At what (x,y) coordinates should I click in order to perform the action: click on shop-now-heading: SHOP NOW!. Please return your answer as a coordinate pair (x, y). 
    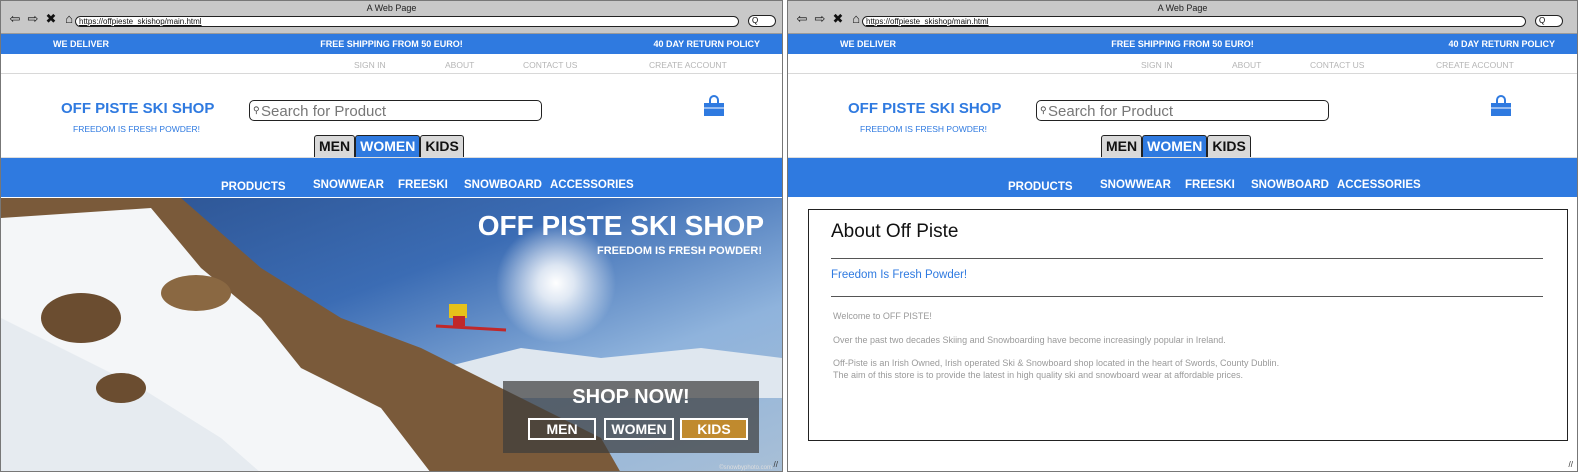
    Looking at the image, I should click on (631, 397).